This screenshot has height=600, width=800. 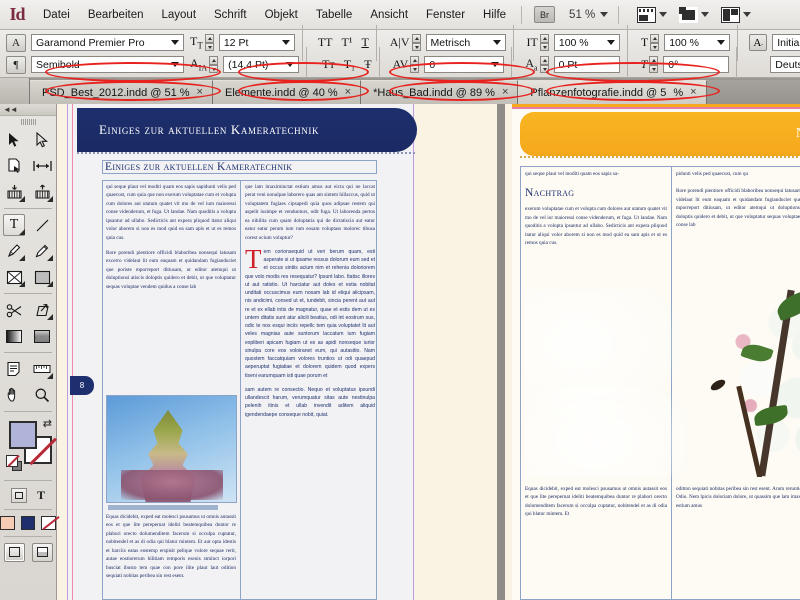 I want to click on menu-hilfe: Hilfe, so click(x=494, y=15).